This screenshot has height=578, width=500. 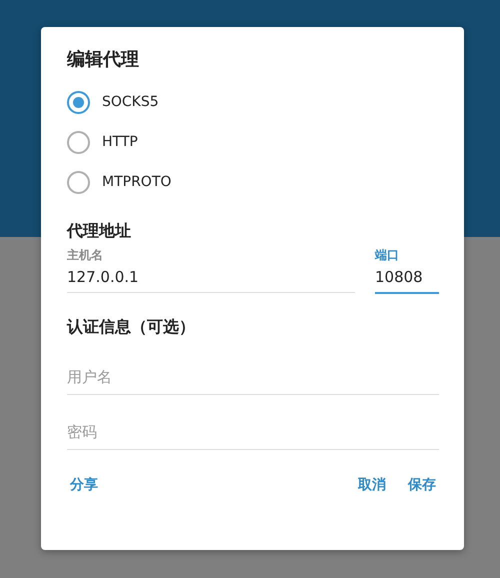 I want to click on port-field: 10808, so click(x=407, y=279).